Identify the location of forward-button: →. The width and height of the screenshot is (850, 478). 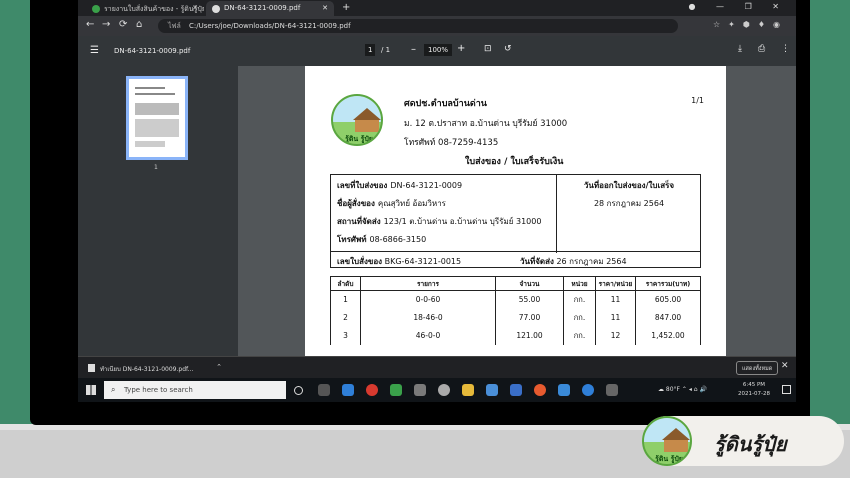
(106, 24).